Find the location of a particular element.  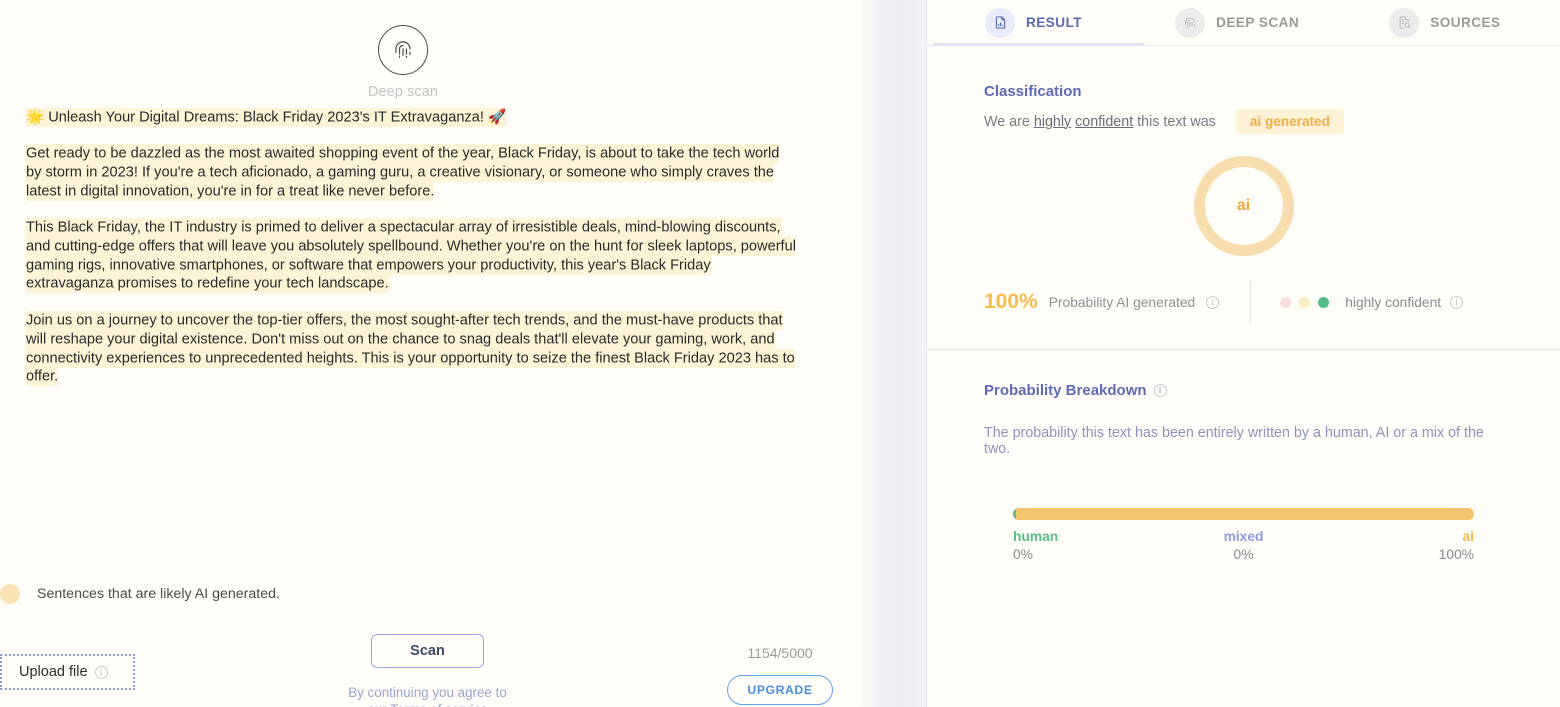

breakdown-legend: human 0% mixed 0% ai 100% is located at coordinates (1243, 545).